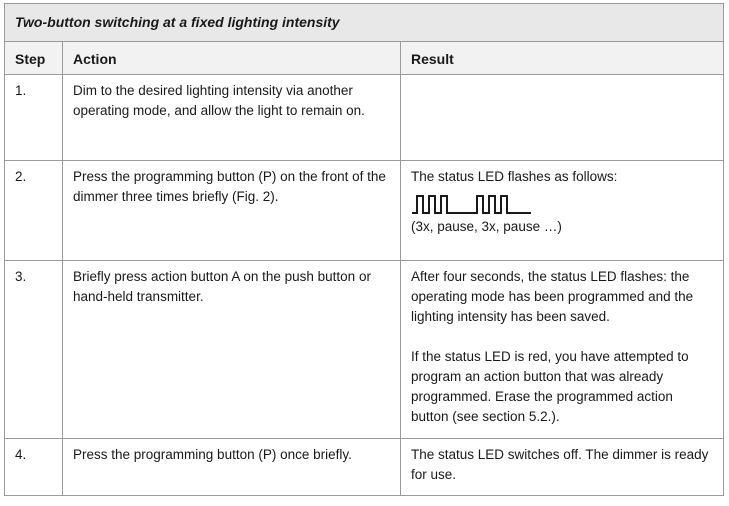 This screenshot has height=506, width=729. What do you see at coordinates (33, 349) in the screenshot?
I see `step-number: 3.` at bounding box center [33, 349].